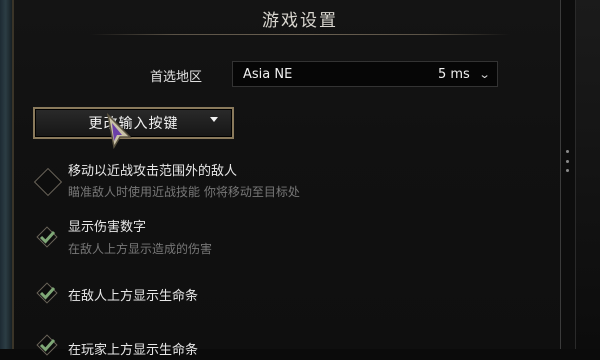  What do you see at coordinates (365, 74) in the screenshot?
I see `region-dropdown: Asia NE 5 ms ⌄` at bounding box center [365, 74].